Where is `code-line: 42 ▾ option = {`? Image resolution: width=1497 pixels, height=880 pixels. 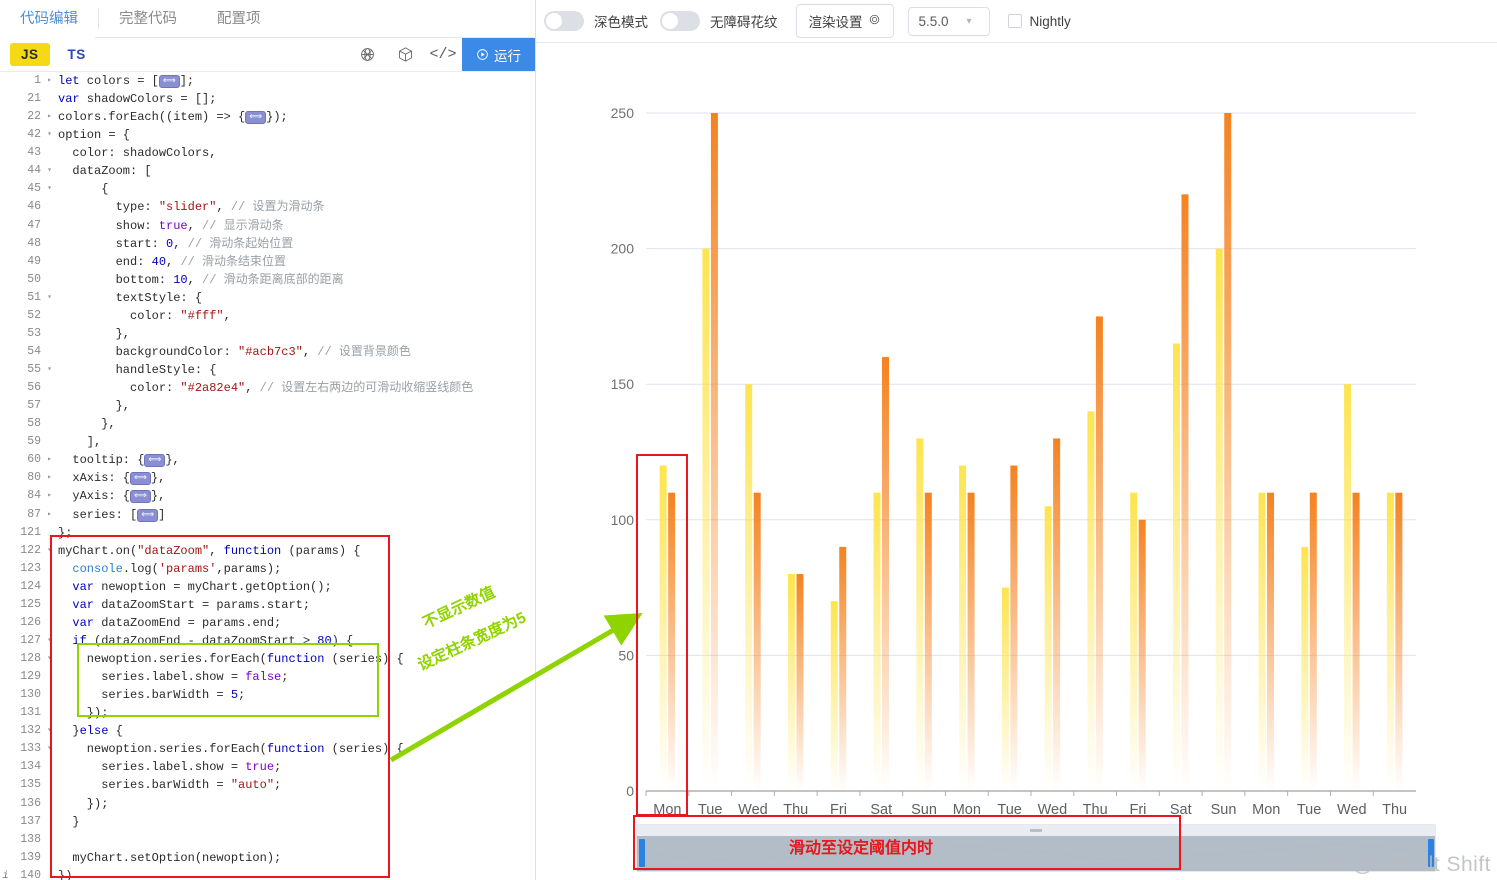
code-line: 42 ▾ option = { is located at coordinates (267, 135).